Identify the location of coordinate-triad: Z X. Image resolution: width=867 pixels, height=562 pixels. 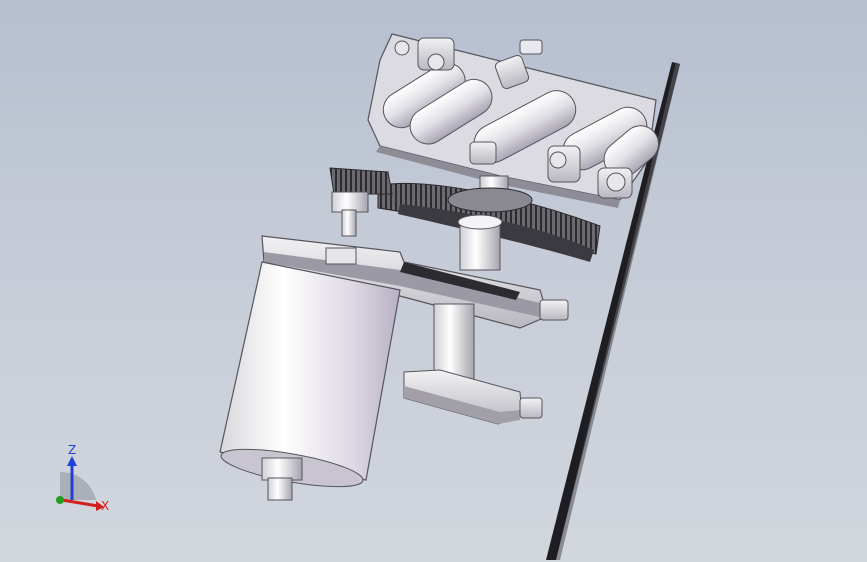
(82, 478).